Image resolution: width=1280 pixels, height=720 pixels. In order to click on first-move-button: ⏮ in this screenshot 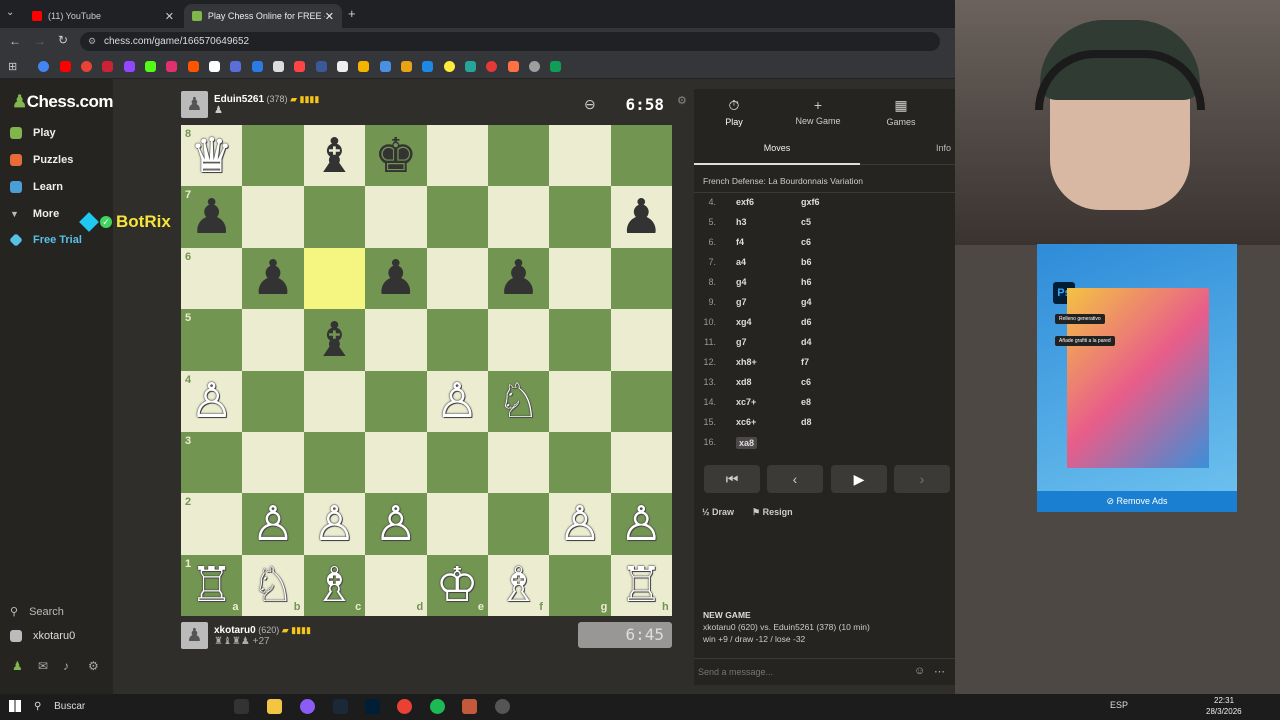, I will do `click(732, 479)`.